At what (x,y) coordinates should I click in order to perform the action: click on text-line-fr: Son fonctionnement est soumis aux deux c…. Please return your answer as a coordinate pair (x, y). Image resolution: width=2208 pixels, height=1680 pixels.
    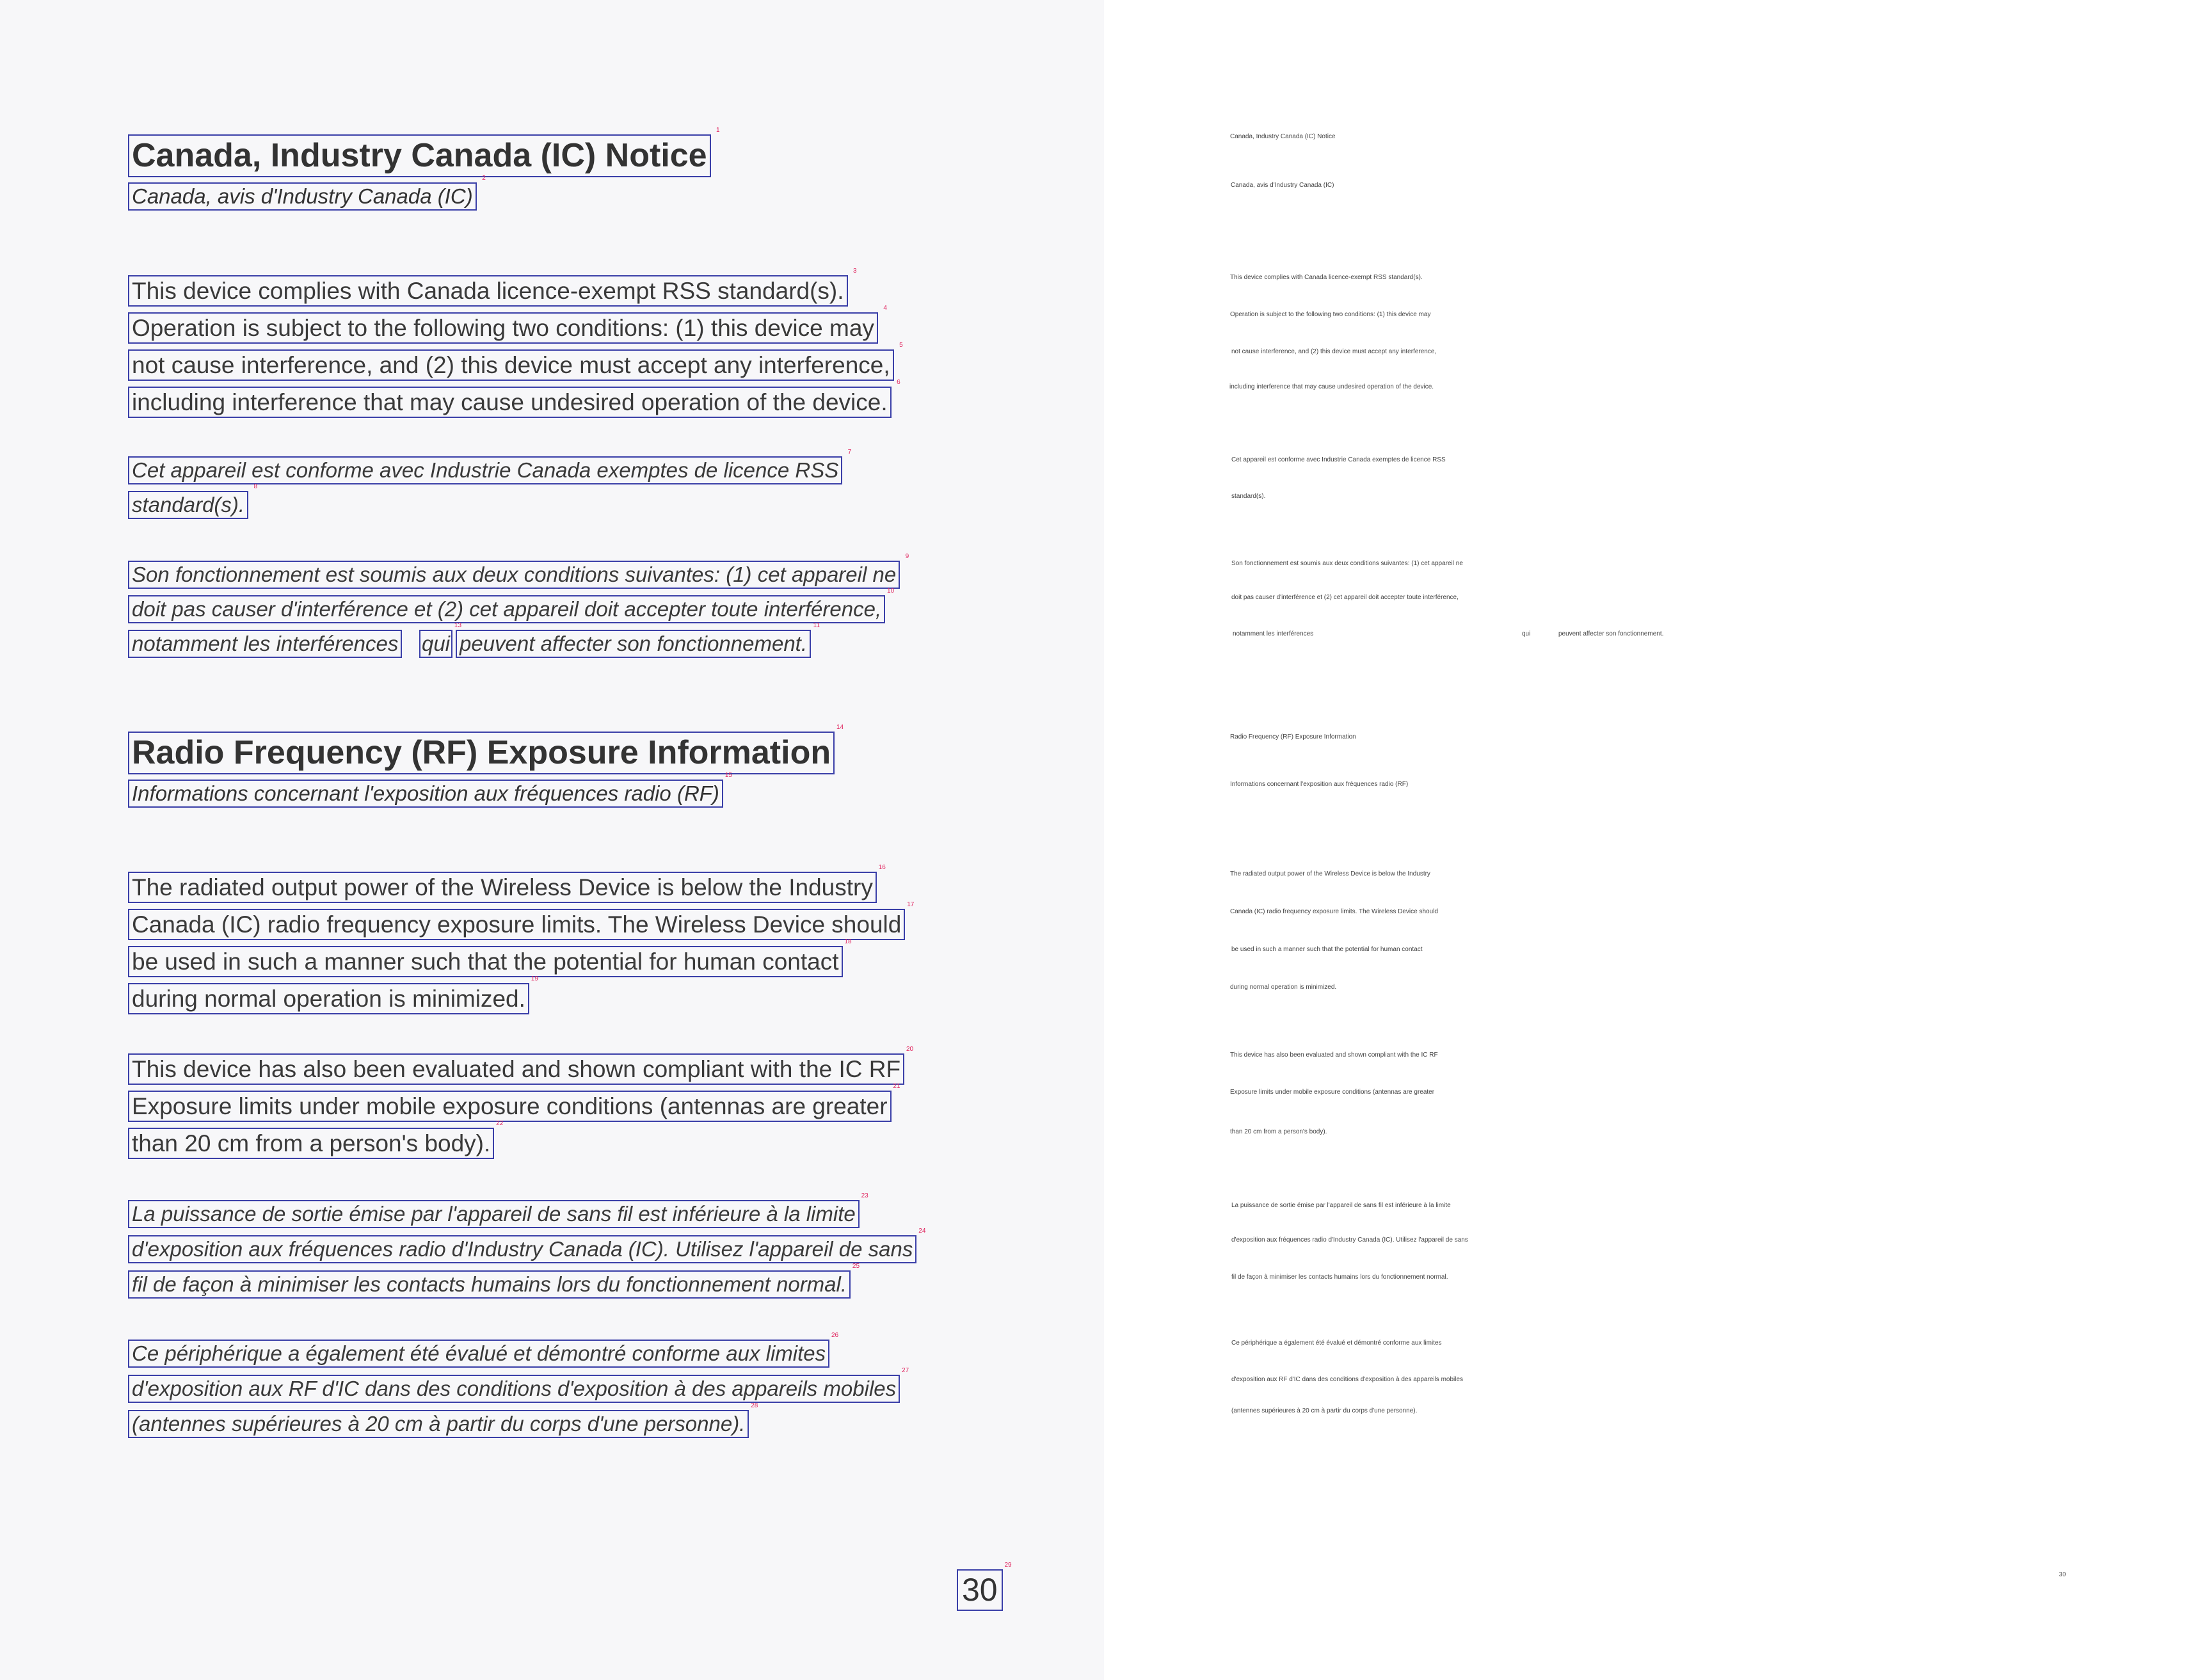
    Looking at the image, I should click on (518, 571).